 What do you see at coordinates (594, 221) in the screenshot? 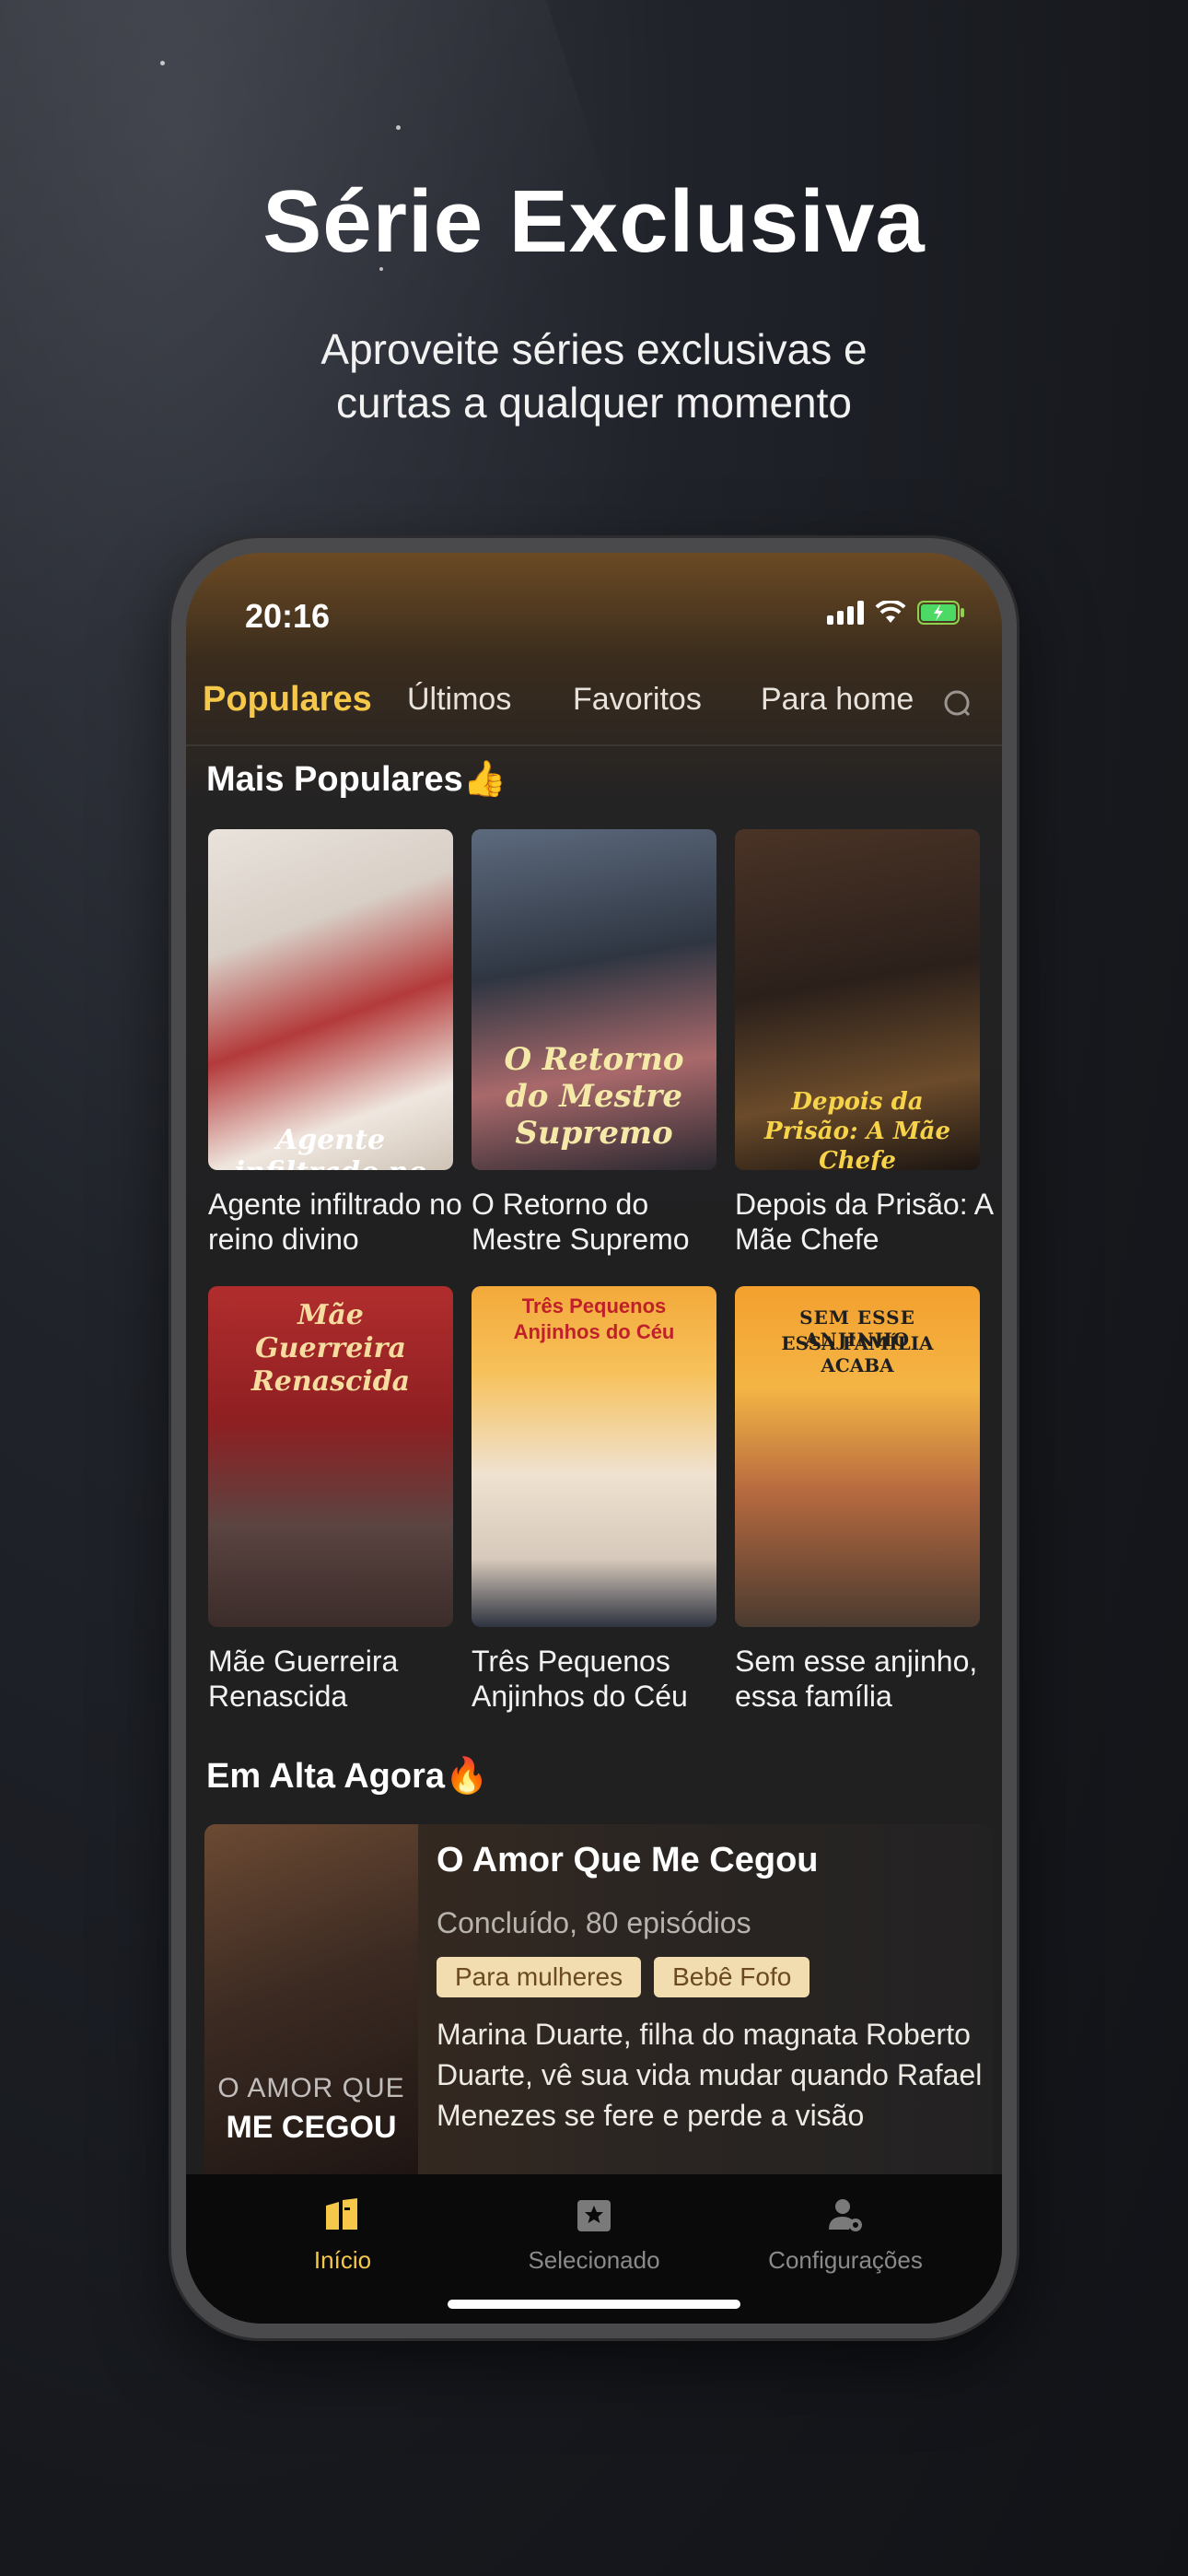
I see `hero-title: Série Exclusiva` at bounding box center [594, 221].